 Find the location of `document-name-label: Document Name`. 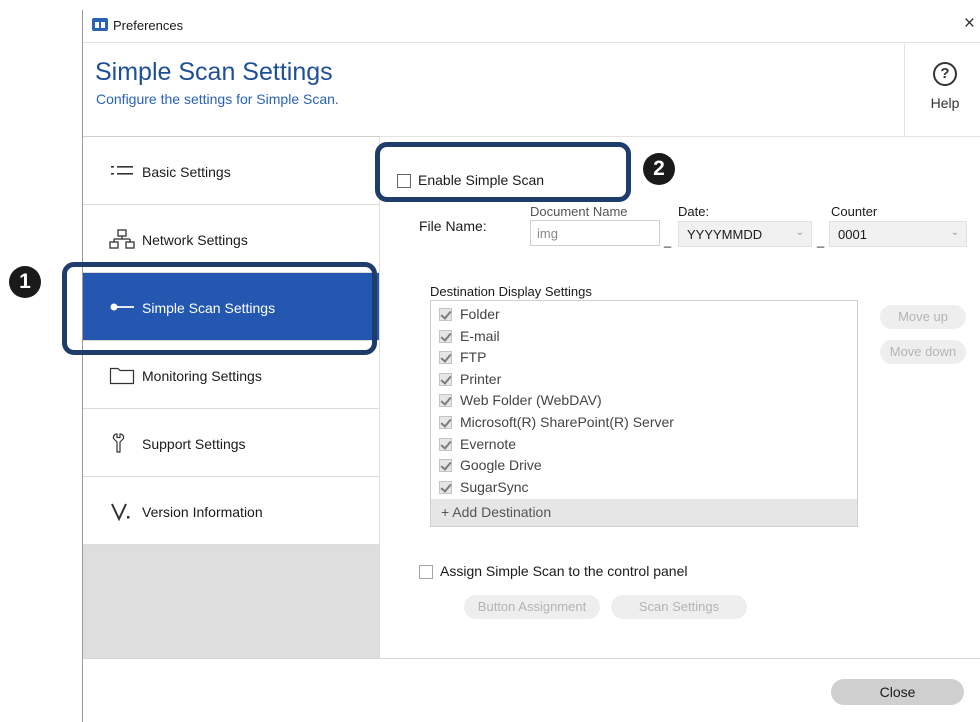

document-name-label: Document Name is located at coordinates (579, 211).